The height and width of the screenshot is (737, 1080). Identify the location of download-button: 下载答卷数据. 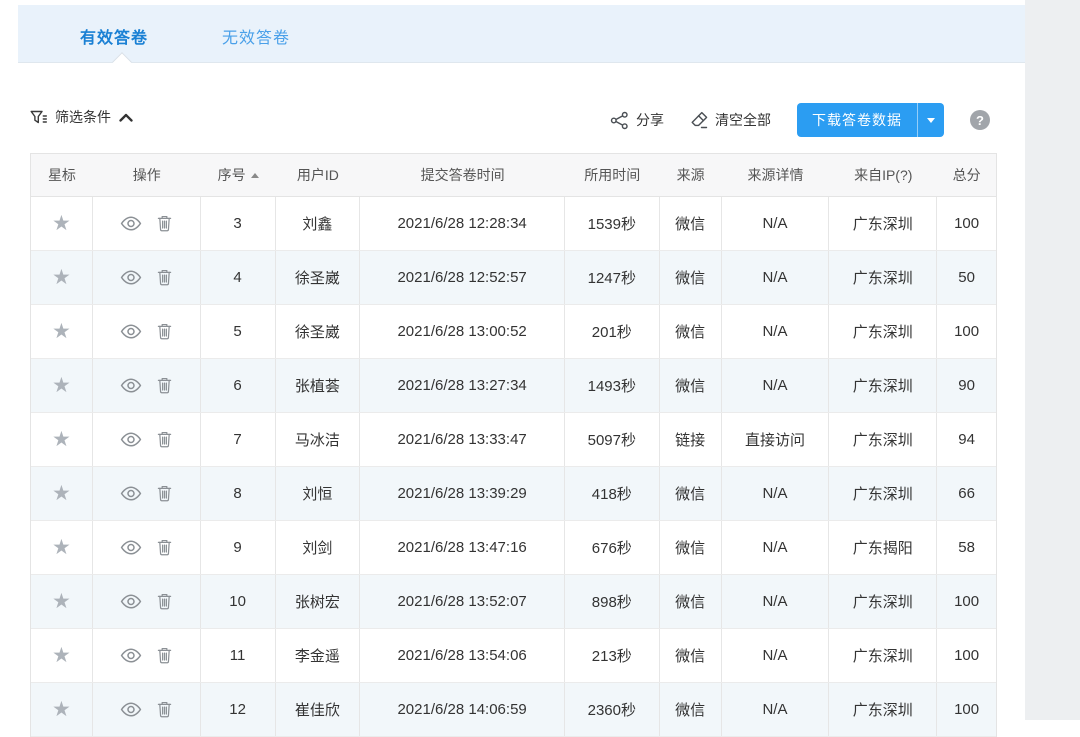
(857, 120).